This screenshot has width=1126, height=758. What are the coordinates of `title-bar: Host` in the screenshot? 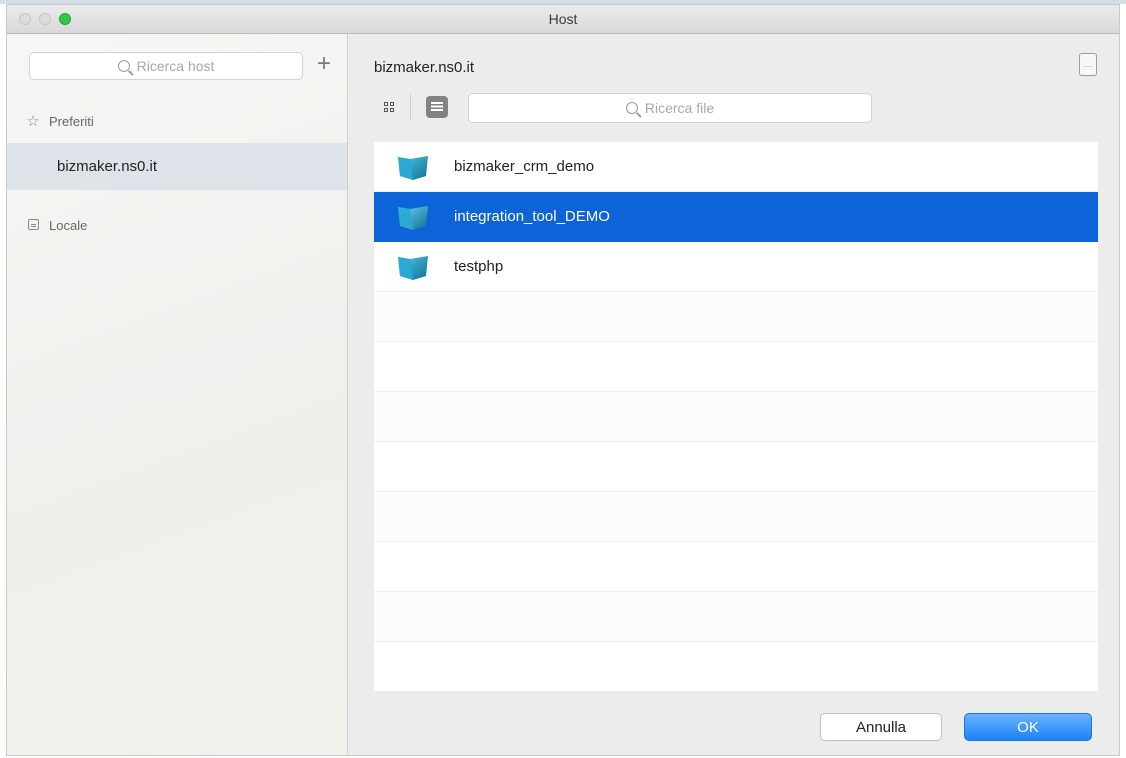 It's located at (563, 19).